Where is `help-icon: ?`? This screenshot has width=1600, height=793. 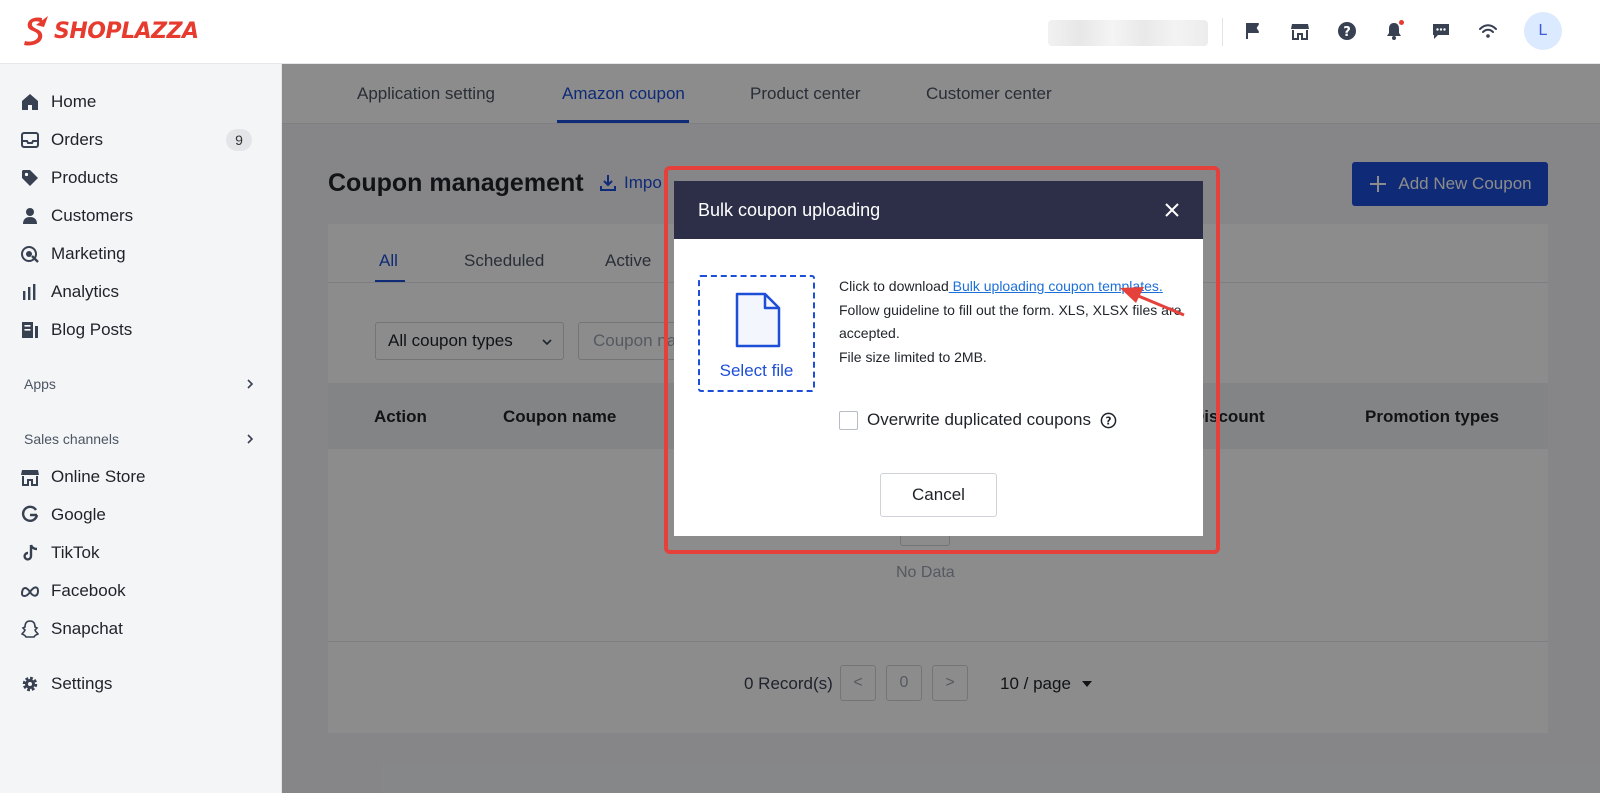 help-icon: ? is located at coordinates (1347, 31).